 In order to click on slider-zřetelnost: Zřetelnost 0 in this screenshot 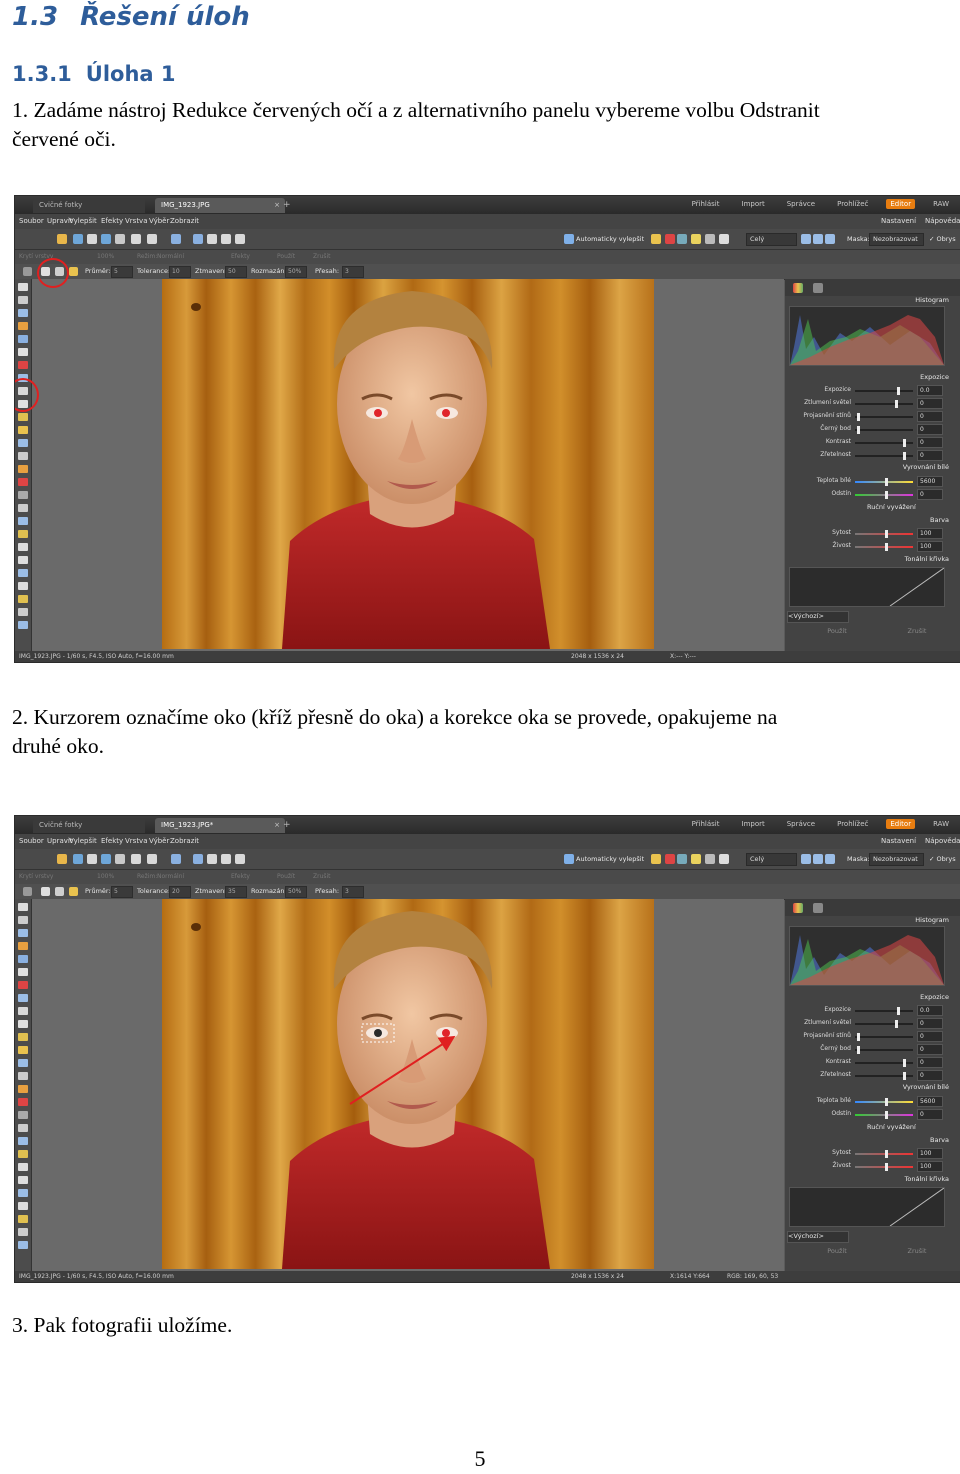, I will do `click(871, 1075)`.